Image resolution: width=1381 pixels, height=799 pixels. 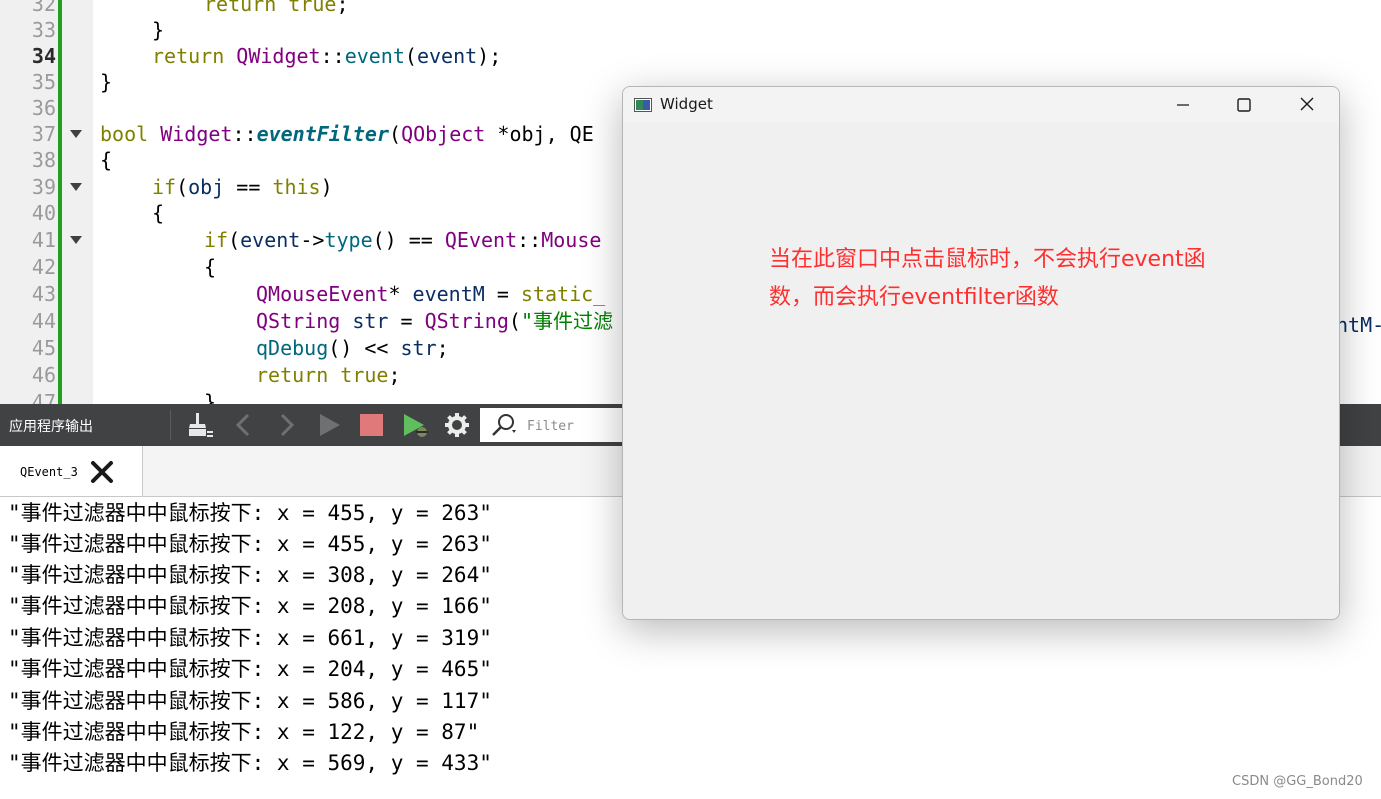 What do you see at coordinates (250, 575) in the screenshot?
I see `output-line: "事件过滤器中中鼠标按下: x = 308, y = 264"` at bounding box center [250, 575].